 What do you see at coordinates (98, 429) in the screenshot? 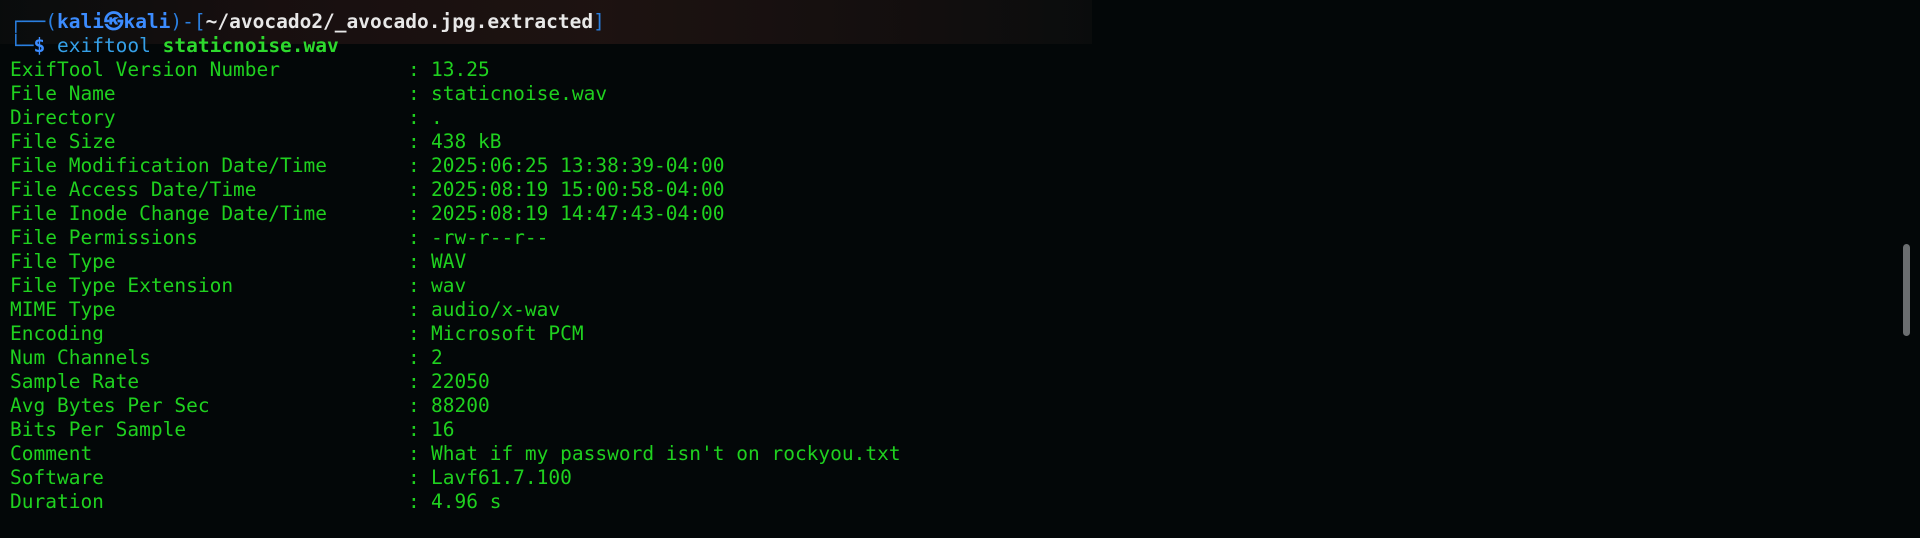
I see `output-key: Bits Per Sample` at bounding box center [98, 429].